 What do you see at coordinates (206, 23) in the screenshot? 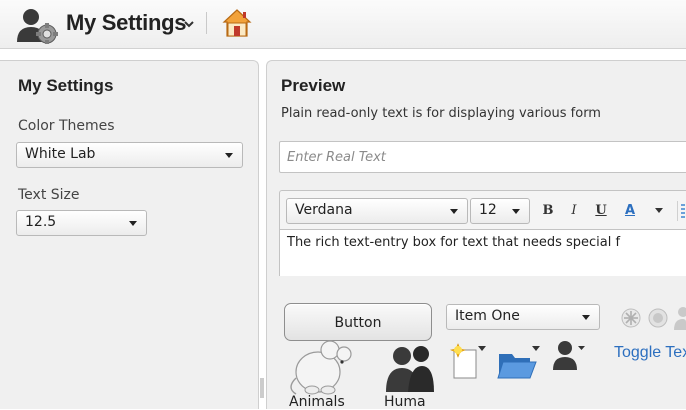
I see `header-divider` at bounding box center [206, 23].